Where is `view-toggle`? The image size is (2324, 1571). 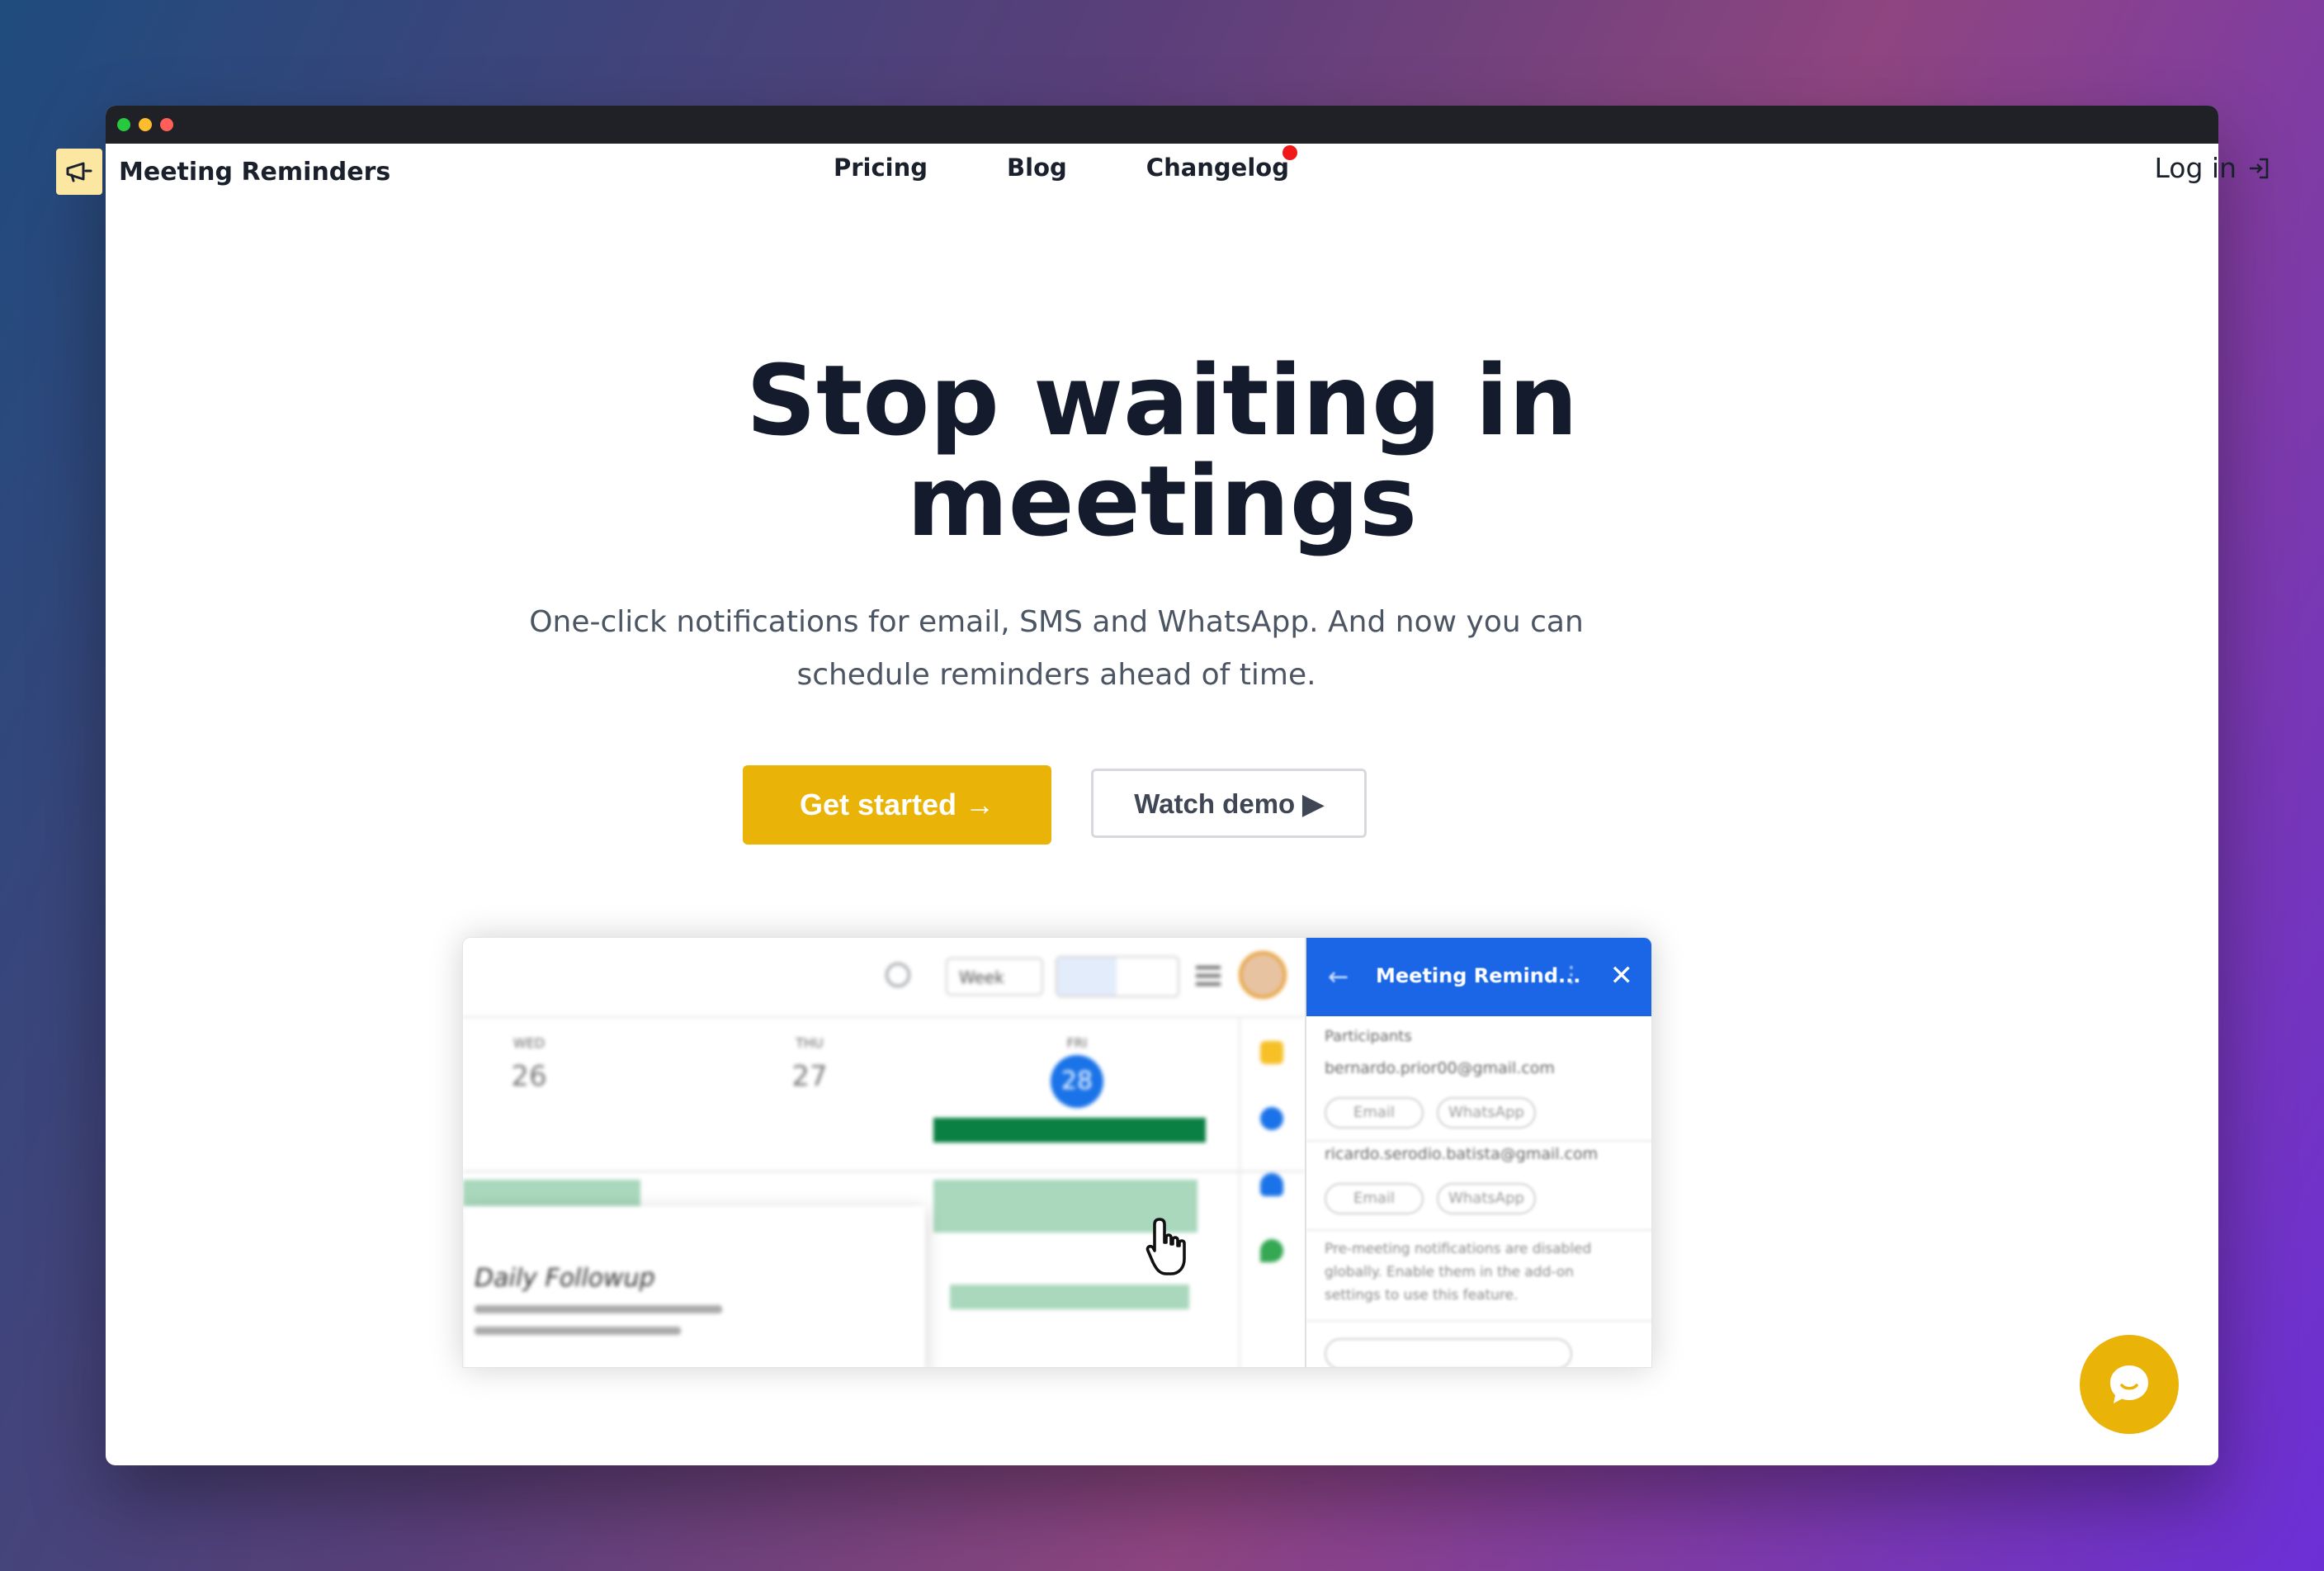 view-toggle is located at coordinates (1117, 976).